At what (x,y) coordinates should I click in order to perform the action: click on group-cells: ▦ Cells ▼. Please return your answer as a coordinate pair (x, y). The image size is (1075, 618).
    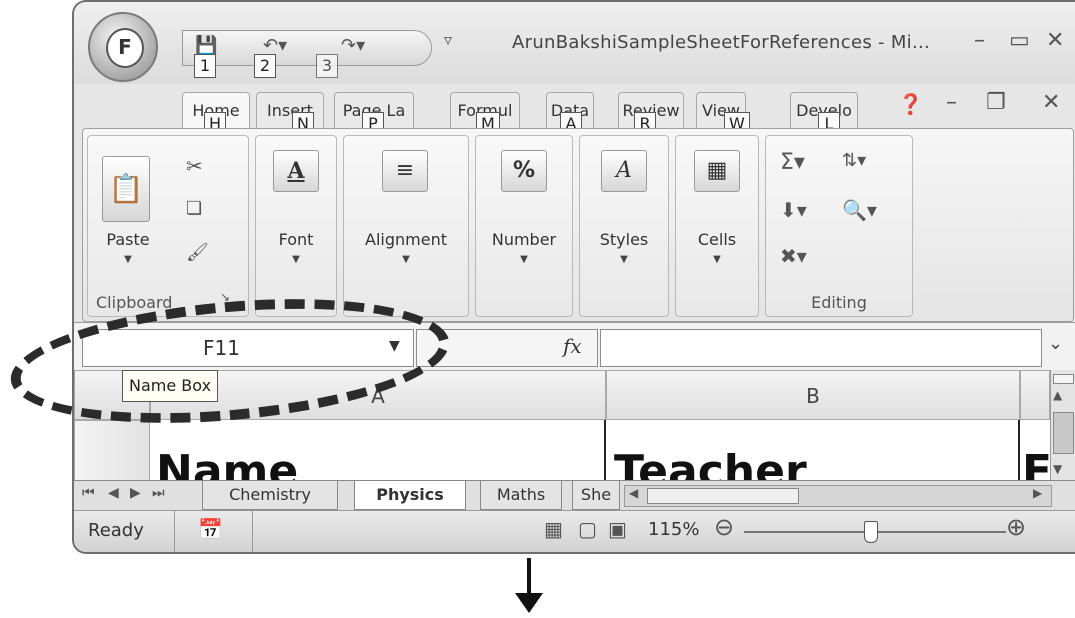
    Looking at the image, I should click on (717, 226).